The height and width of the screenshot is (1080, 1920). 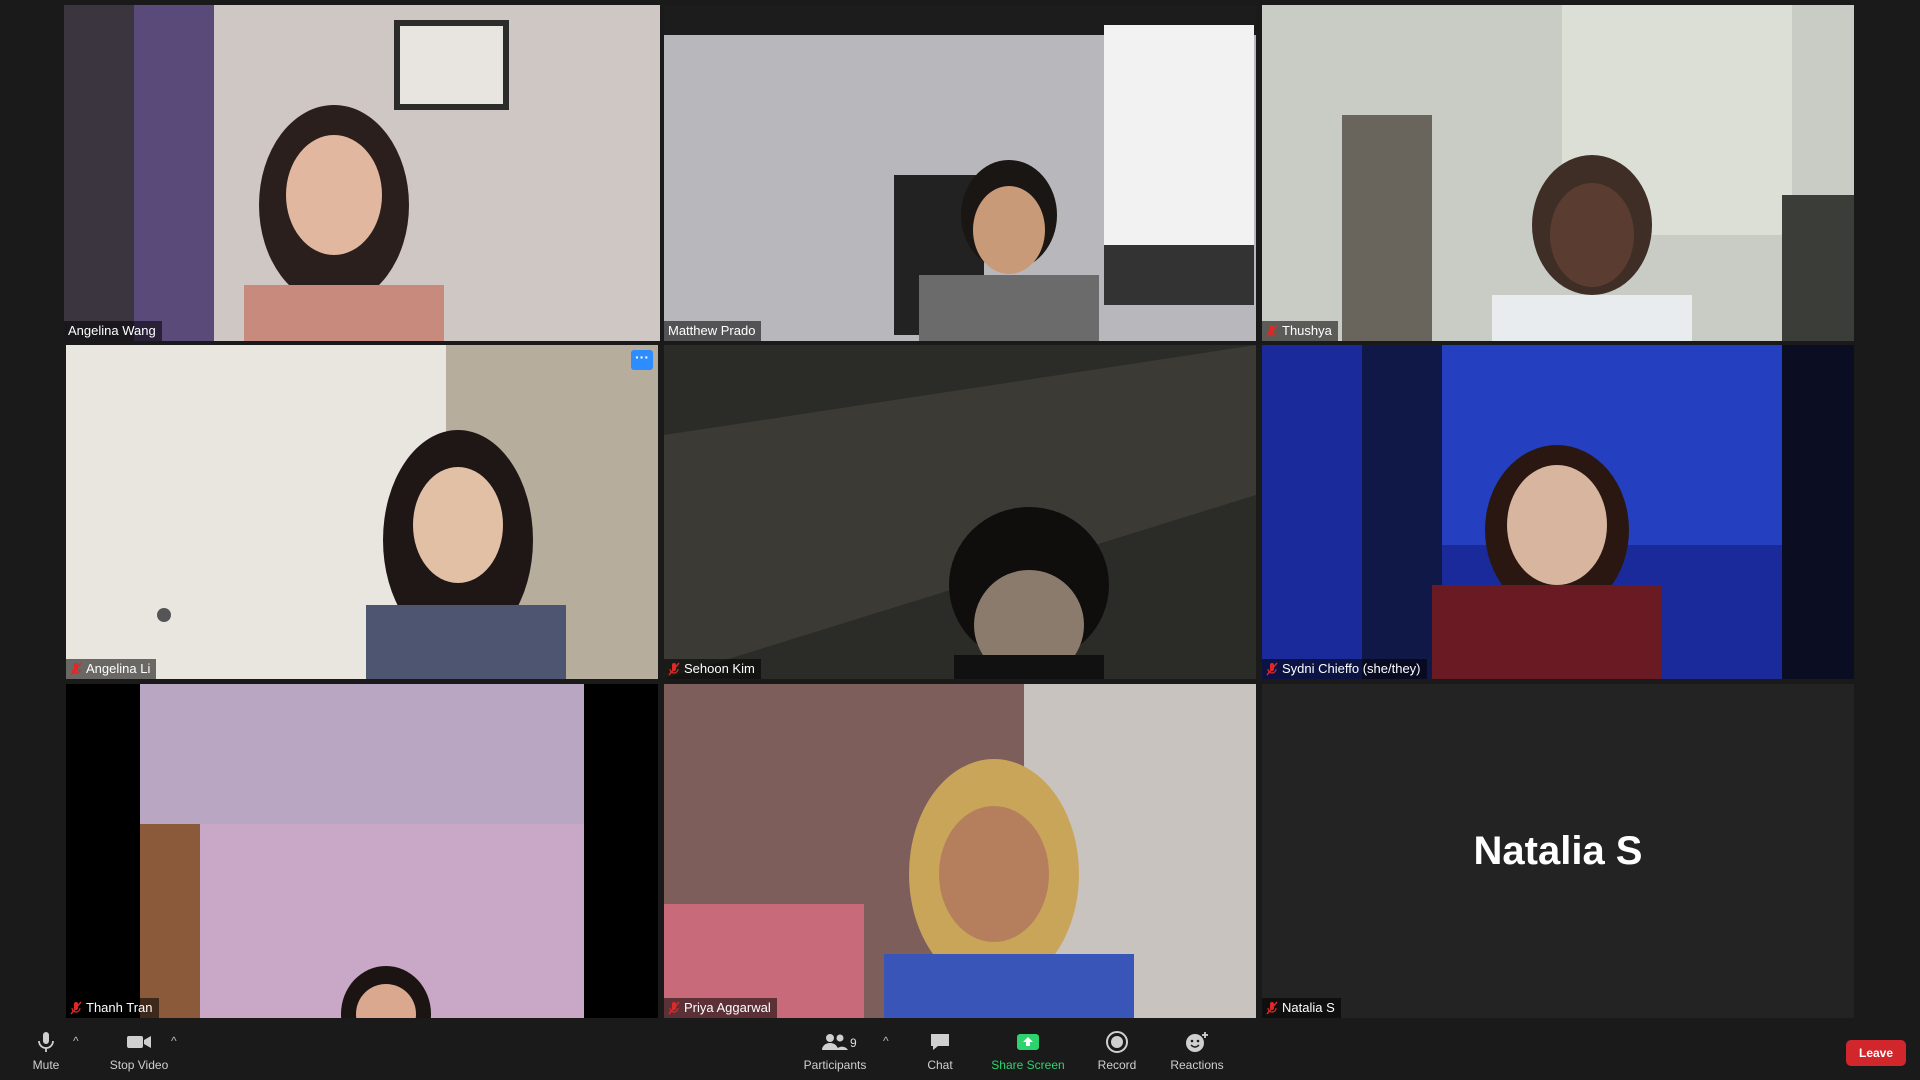 I want to click on video-tile-sydni-chieffo: Sydni Chieffo (she/they), so click(x=1558, y=512).